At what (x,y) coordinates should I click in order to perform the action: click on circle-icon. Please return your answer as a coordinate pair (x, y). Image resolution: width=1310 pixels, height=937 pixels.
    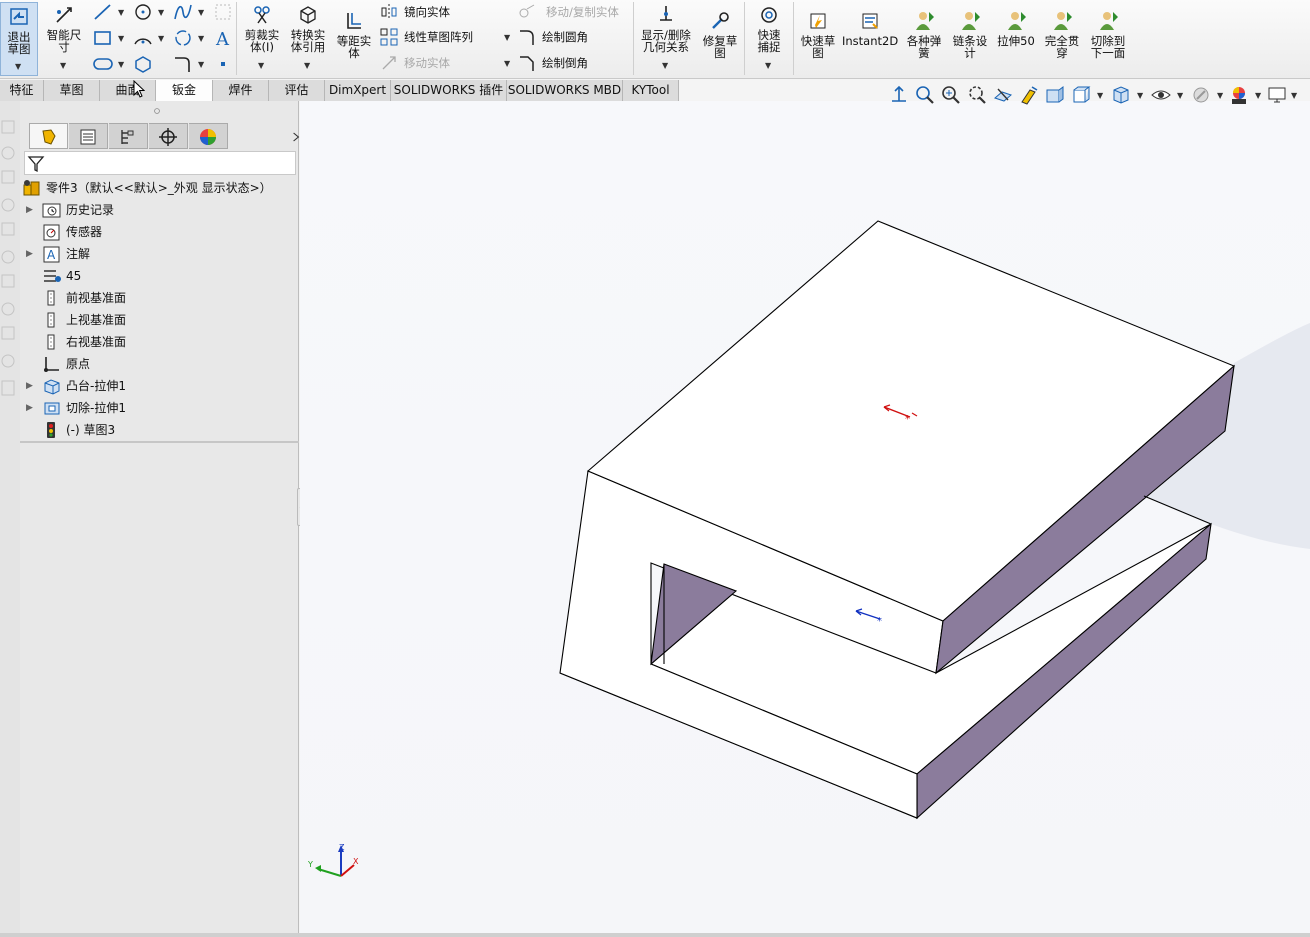
    Looking at the image, I should click on (143, 12).